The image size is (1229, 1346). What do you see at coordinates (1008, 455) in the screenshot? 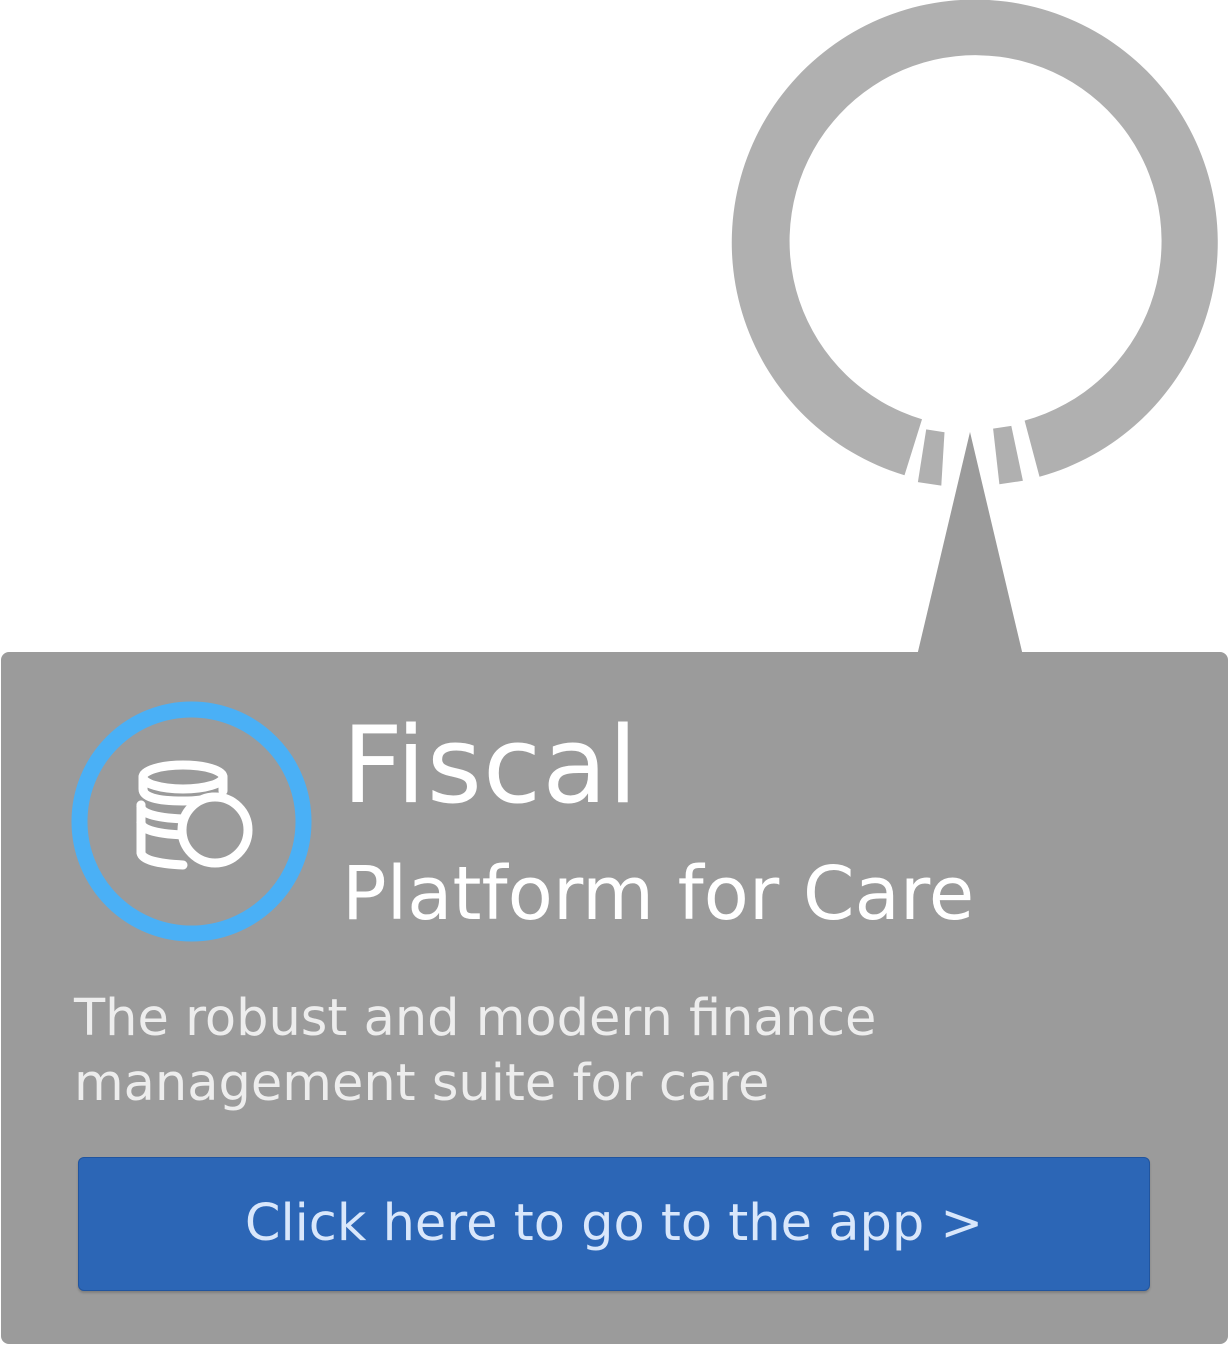
I see `ring-segment-right` at bounding box center [1008, 455].